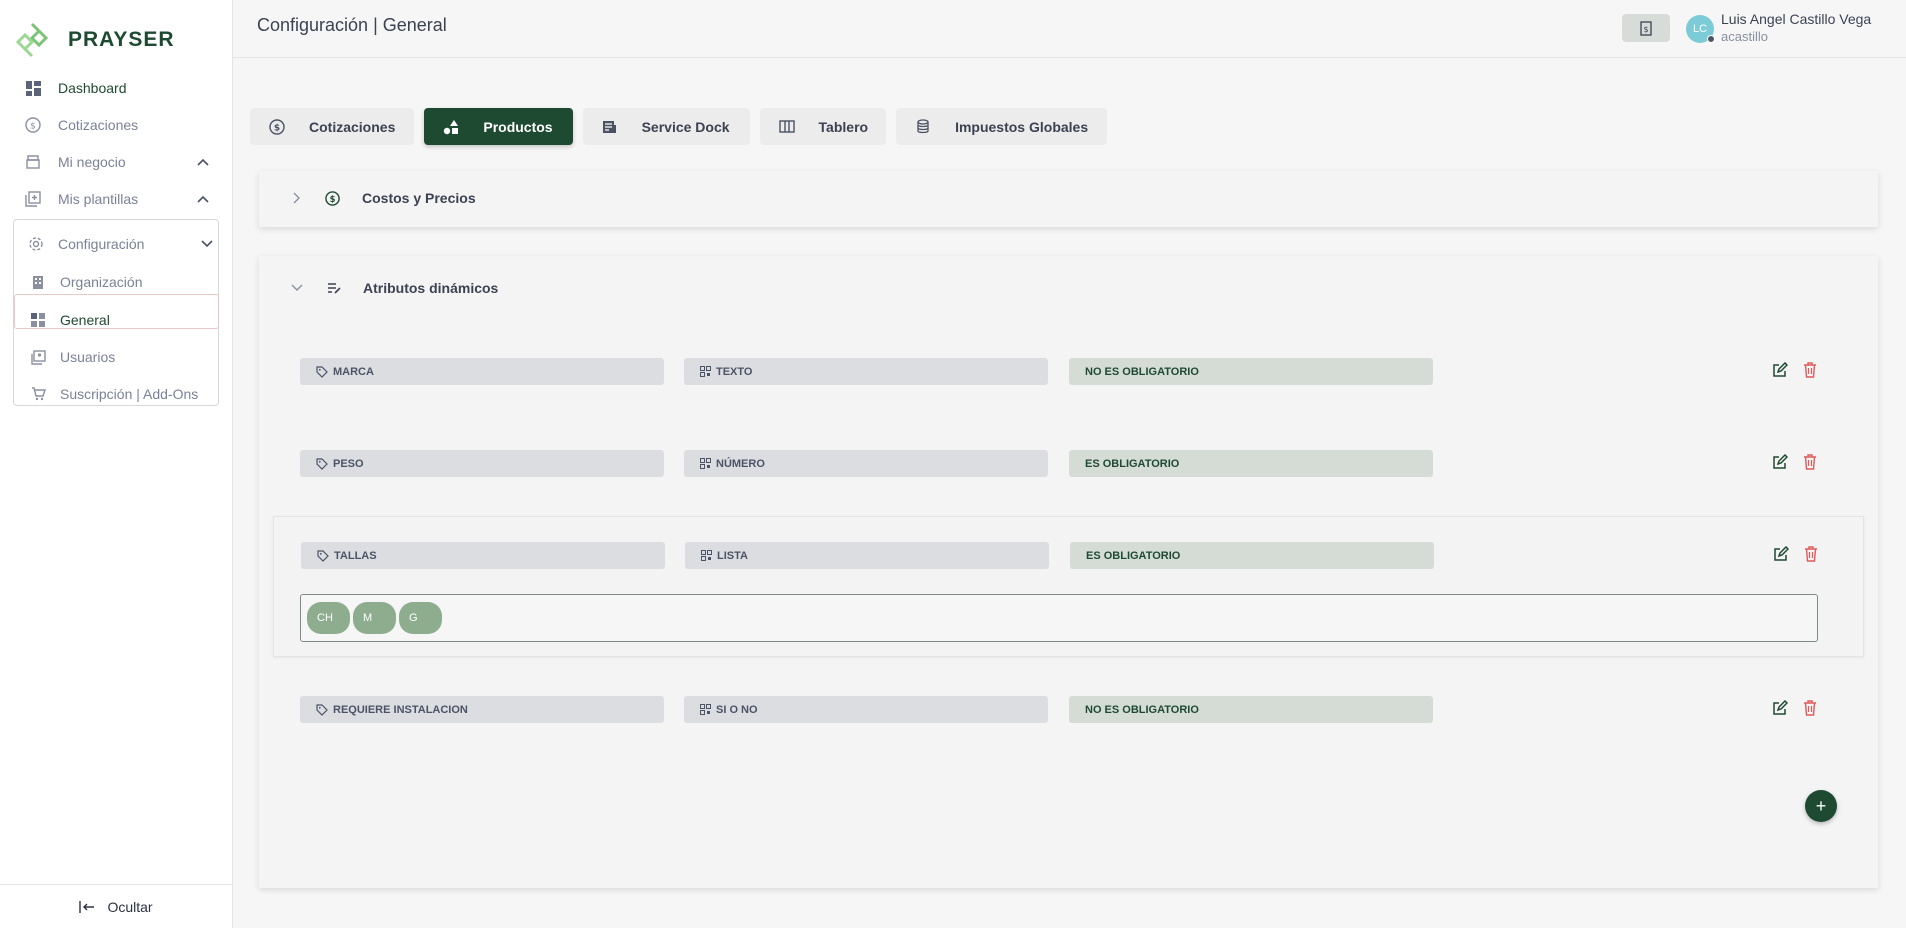 The width and height of the screenshot is (1906, 928). Describe the element at coordinates (328, 618) in the screenshot. I see `value-pill: CH` at that location.